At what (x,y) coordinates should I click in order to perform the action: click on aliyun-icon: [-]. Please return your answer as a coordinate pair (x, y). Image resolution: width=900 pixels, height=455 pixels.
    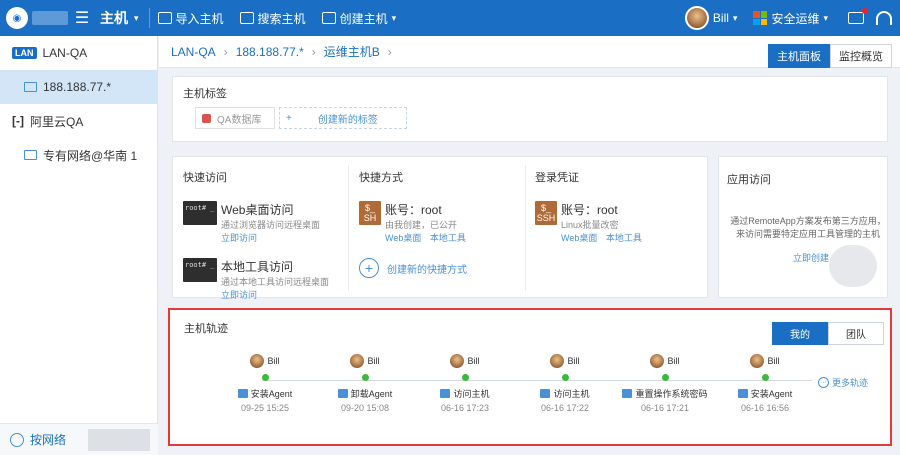
    Looking at the image, I should click on (18, 121).